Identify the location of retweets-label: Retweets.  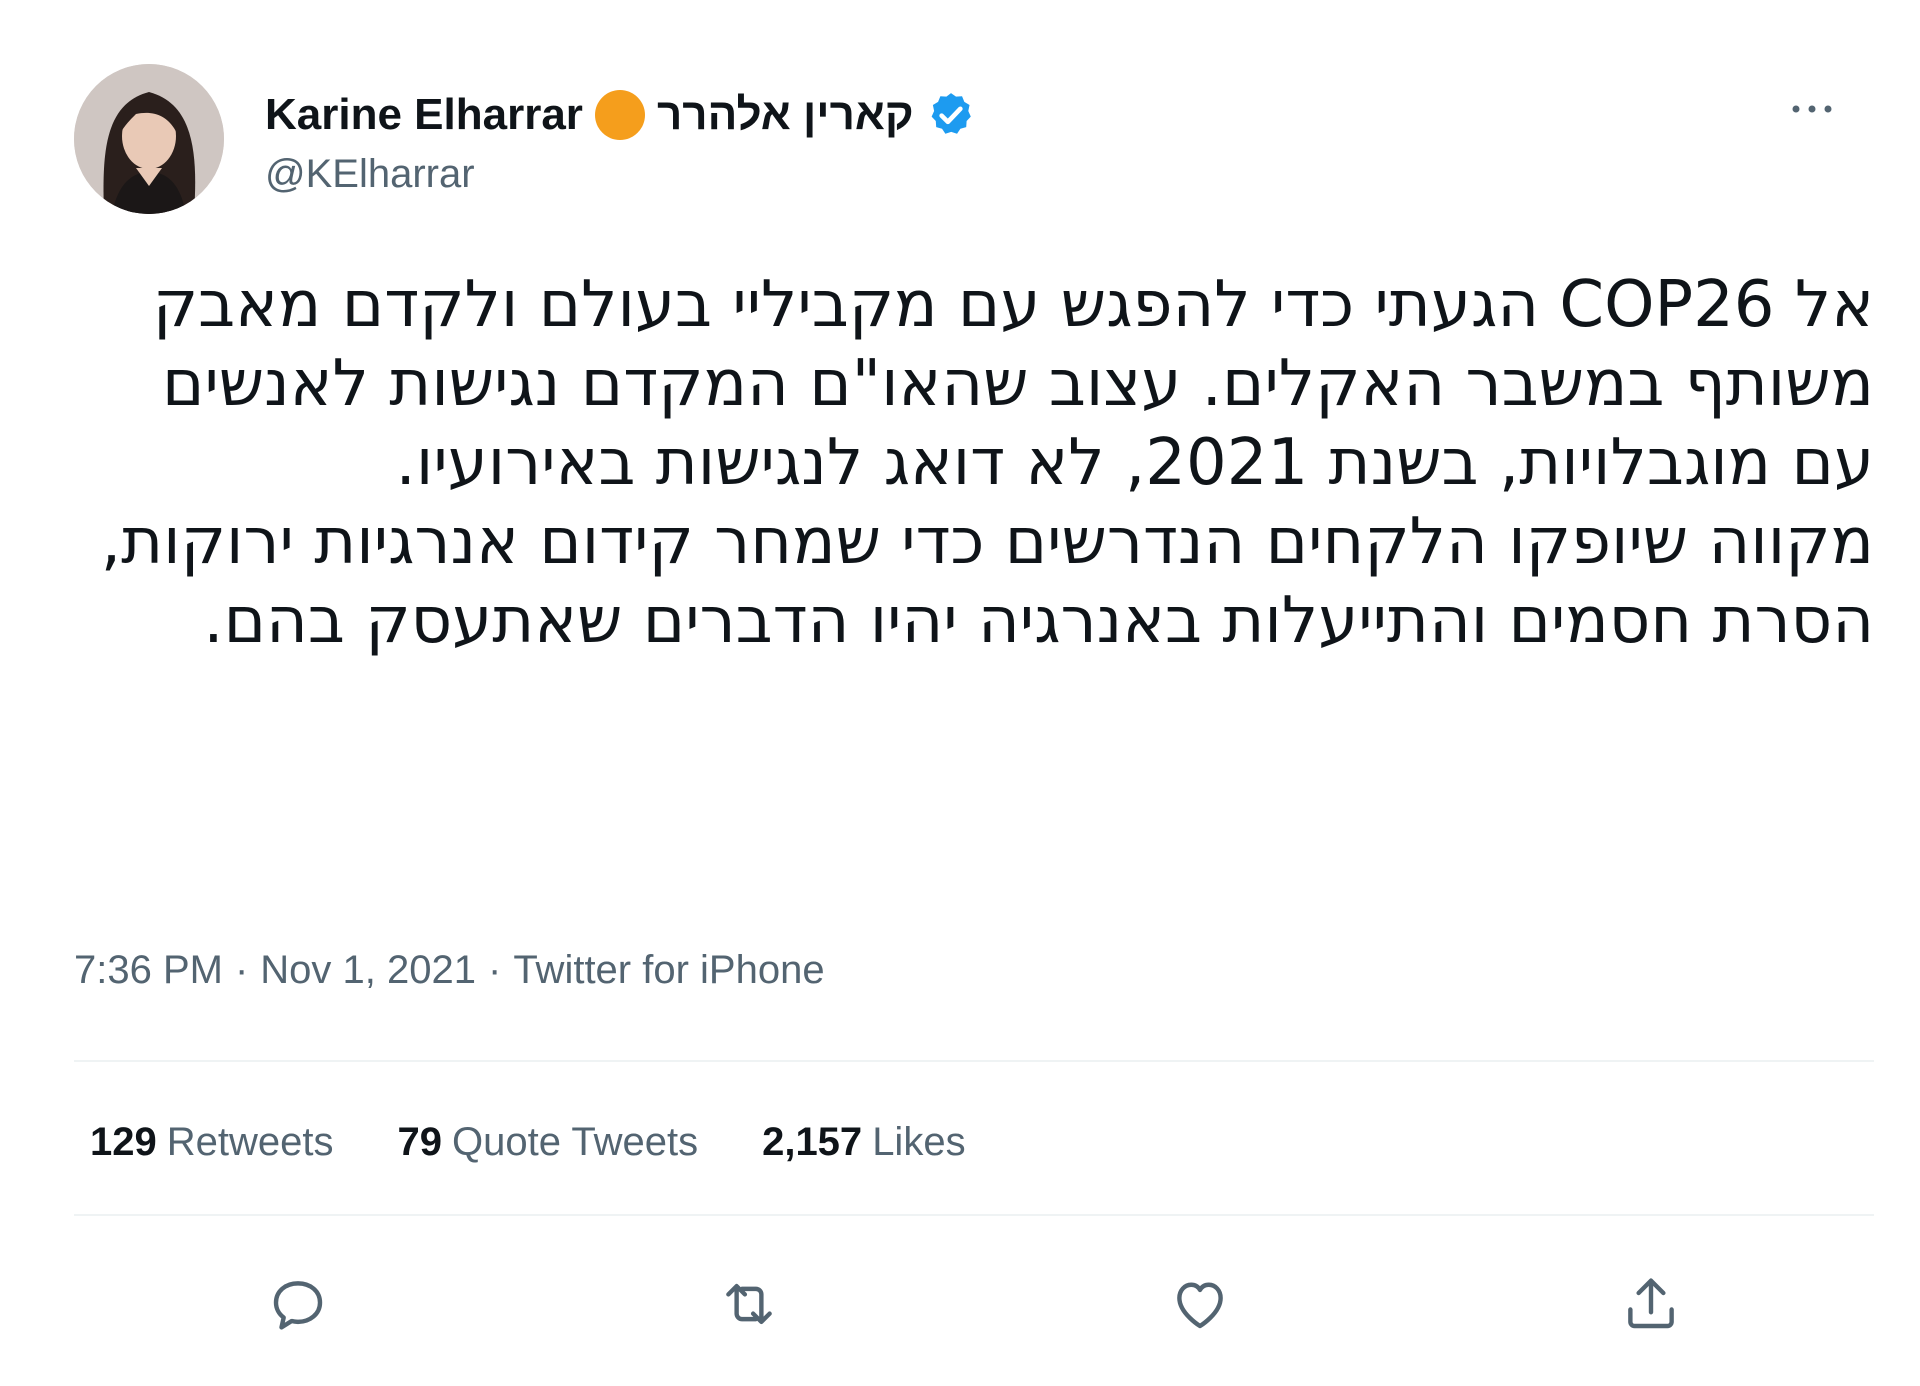
(250, 1142).